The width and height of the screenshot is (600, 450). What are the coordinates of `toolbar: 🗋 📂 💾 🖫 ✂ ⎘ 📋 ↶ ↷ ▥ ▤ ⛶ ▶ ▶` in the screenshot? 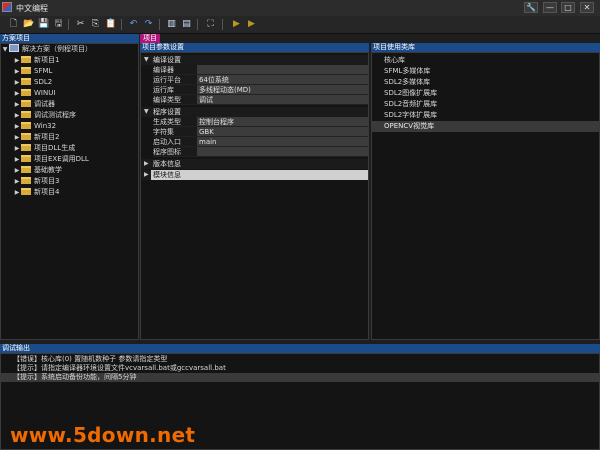 It's located at (300, 25).